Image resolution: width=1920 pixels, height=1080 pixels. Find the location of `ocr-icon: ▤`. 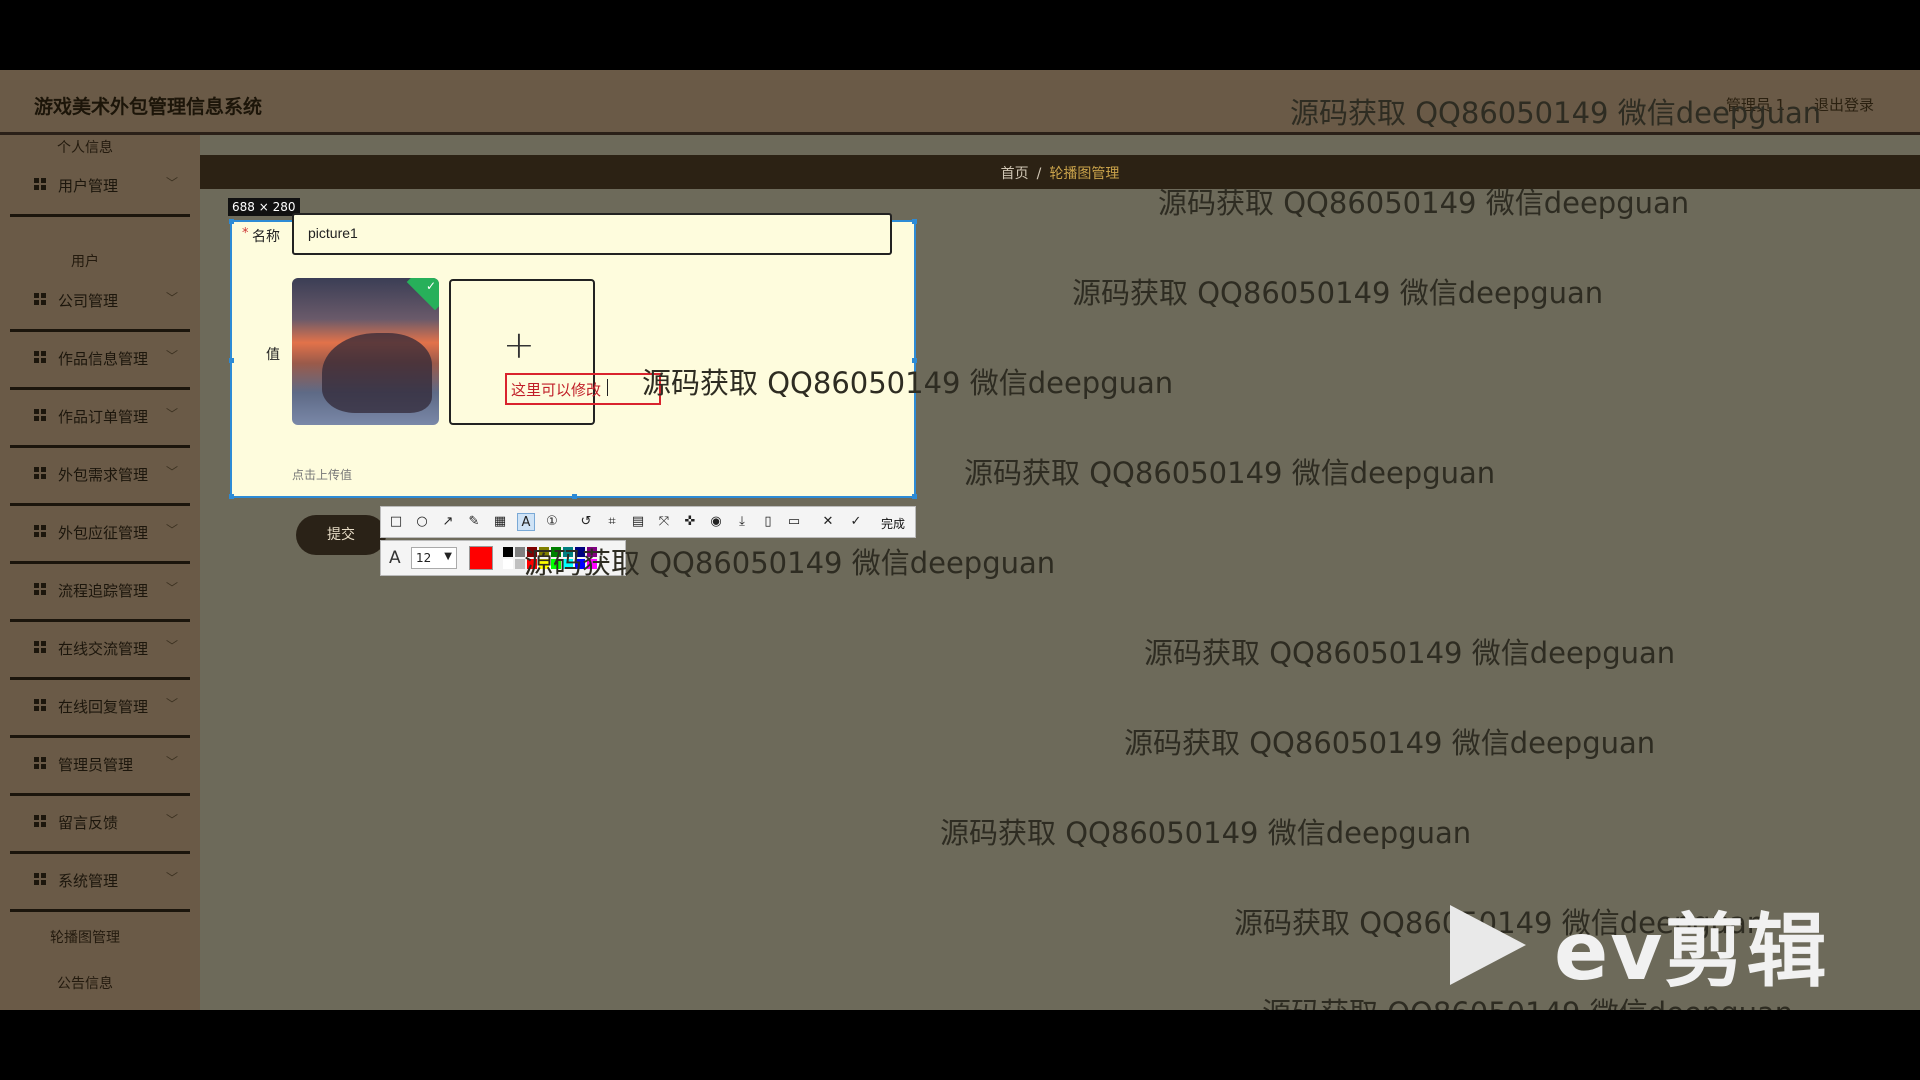

ocr-icon: ▤ is located at coordinates (638, 522).